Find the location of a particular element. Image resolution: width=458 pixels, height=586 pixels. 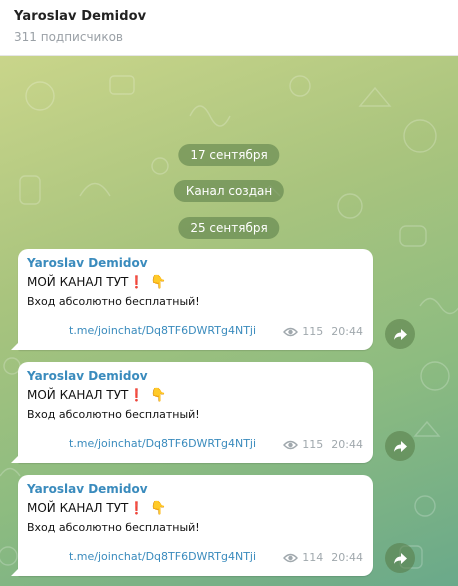

channel-created-notice: Канал создан is located at coordinates (229, 191).